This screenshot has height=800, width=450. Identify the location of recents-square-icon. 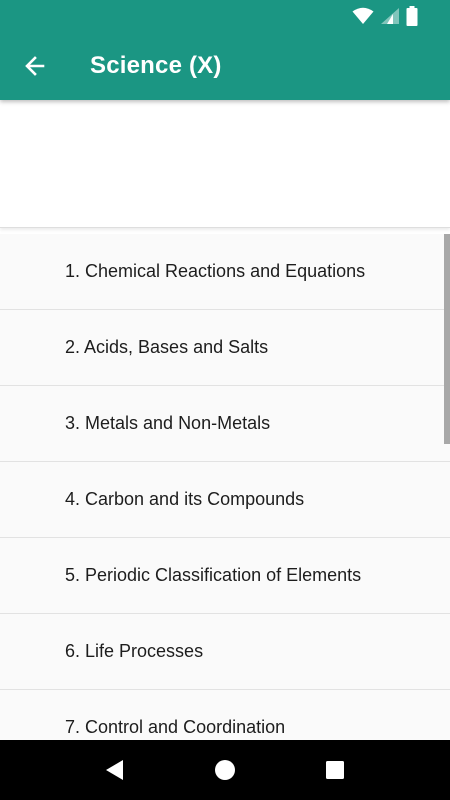
(335, 770).